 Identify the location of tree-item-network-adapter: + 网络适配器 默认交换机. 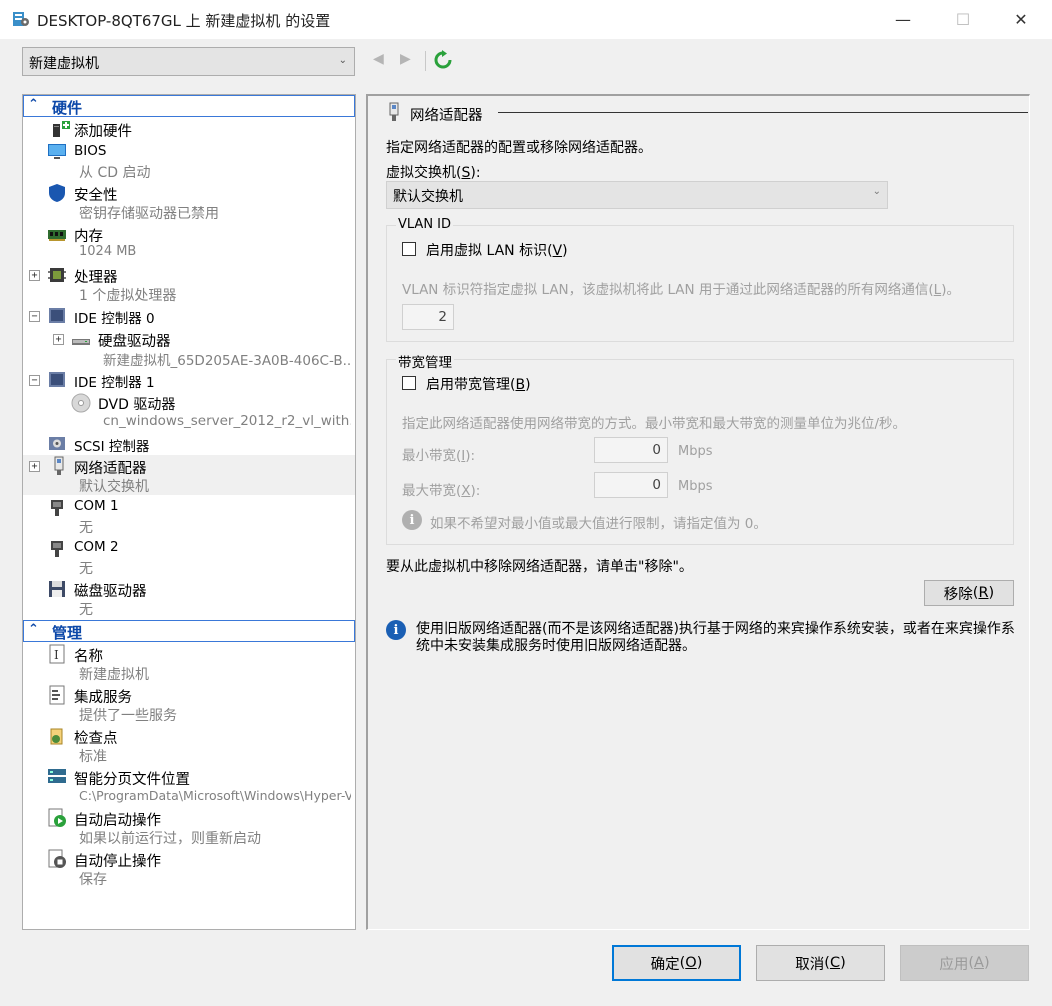
(189, 475).